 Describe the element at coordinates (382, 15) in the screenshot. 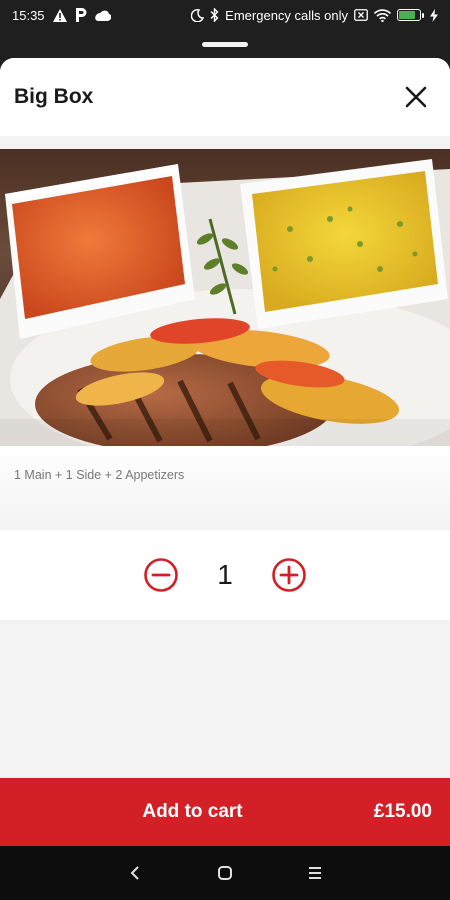

I see `wifi-icon` at that location.